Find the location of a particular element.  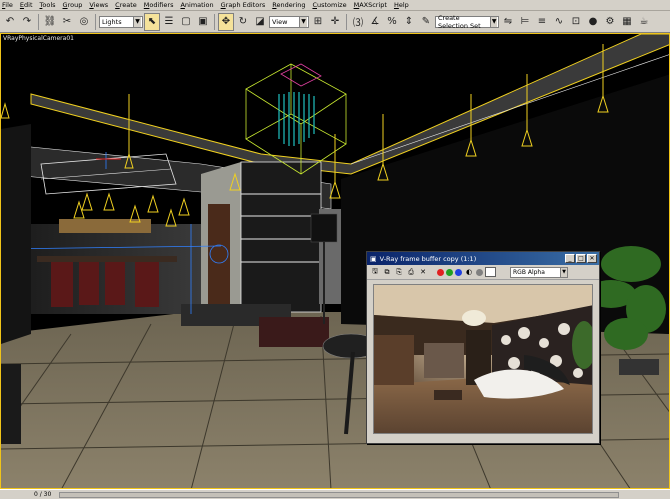

select-and-move-icon: ✥ is located at coordinates (226, 21).